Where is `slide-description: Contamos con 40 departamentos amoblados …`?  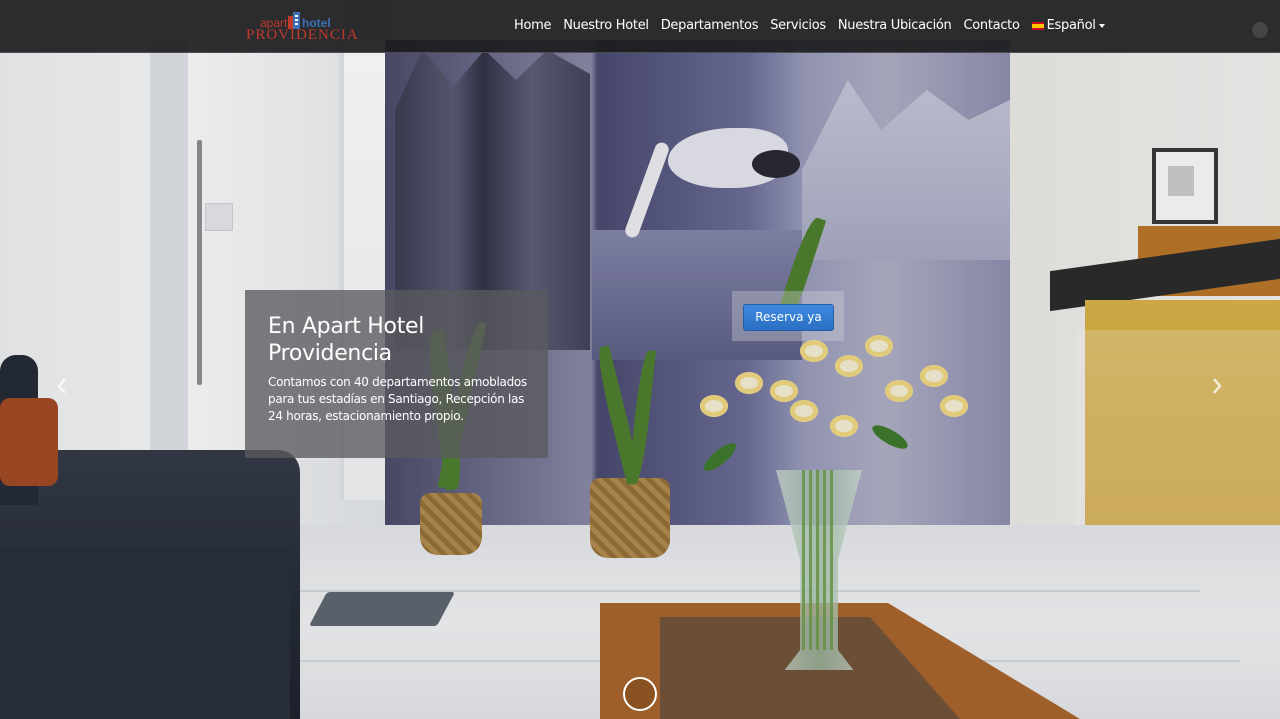
slide-description: Contamos con 40 departamentos amoblados … is located at coordinates (397, 399).